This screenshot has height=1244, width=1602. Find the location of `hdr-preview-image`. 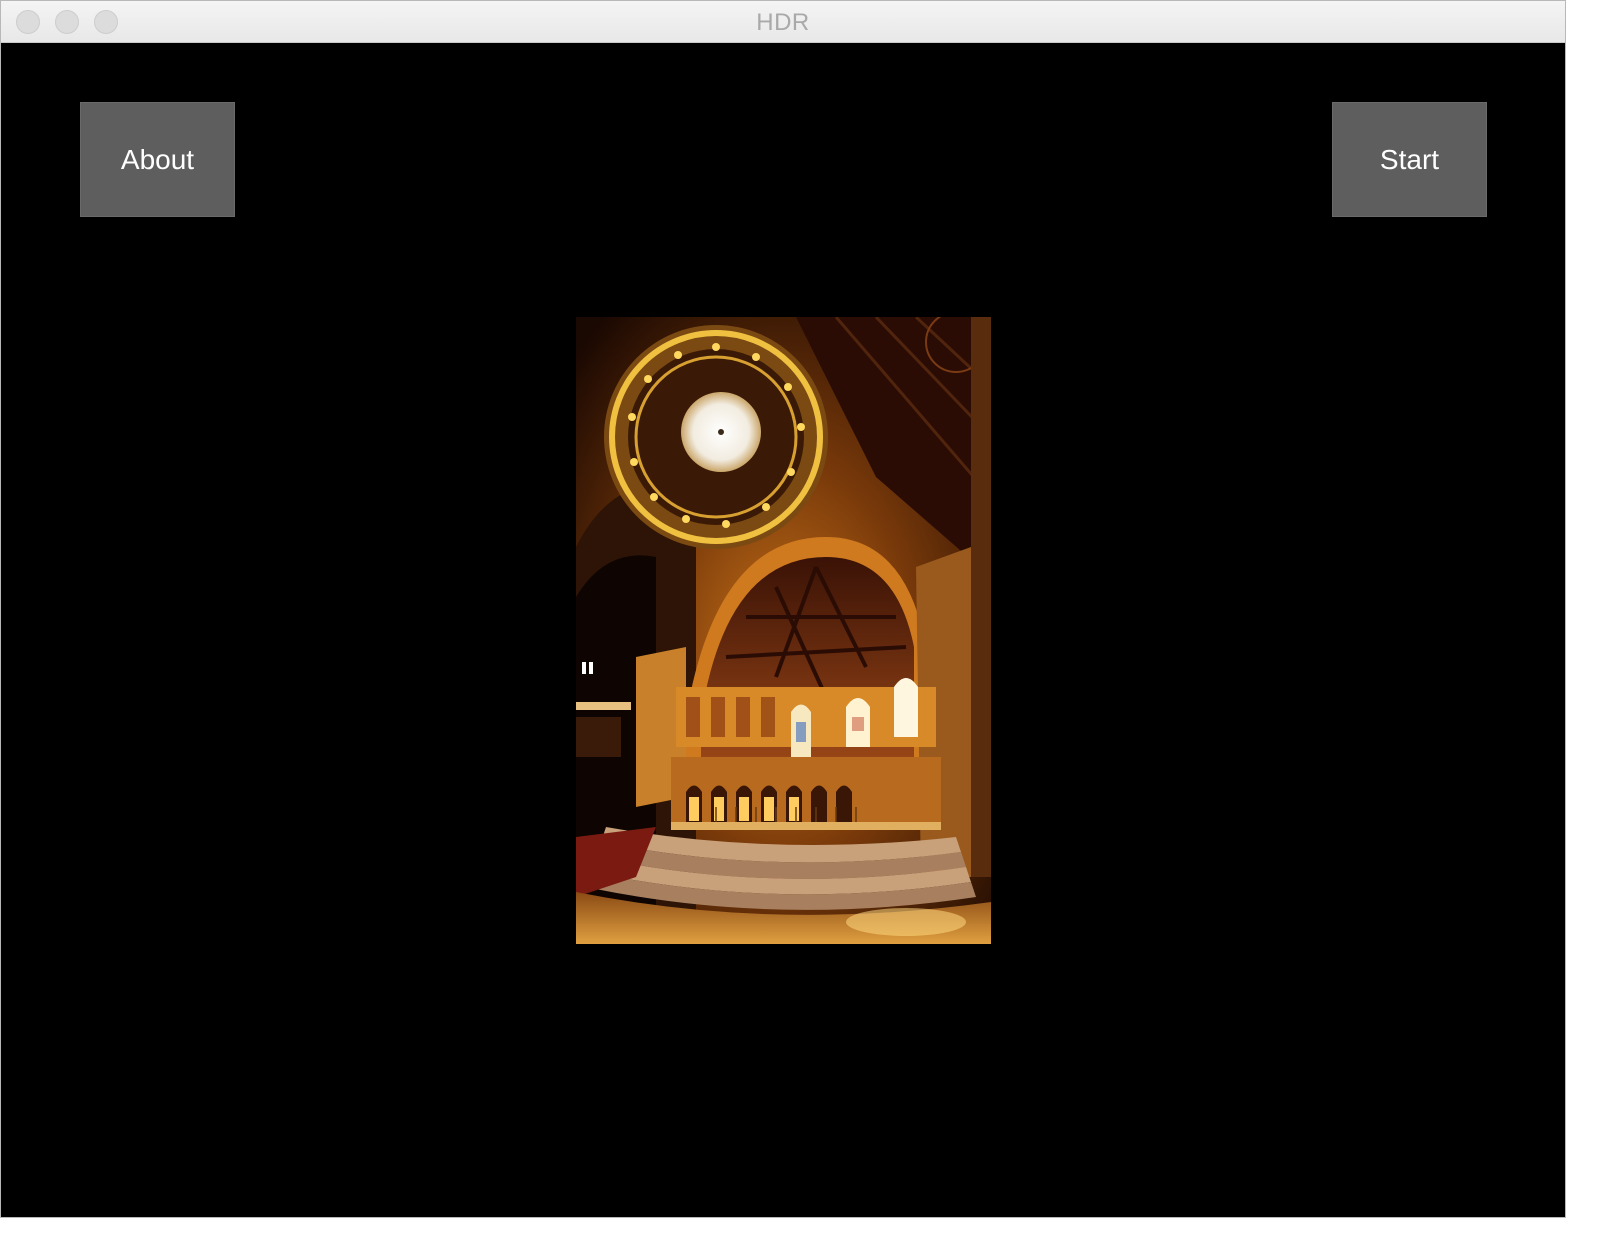

hdr-preview-image is located at coordinates (783, 630).